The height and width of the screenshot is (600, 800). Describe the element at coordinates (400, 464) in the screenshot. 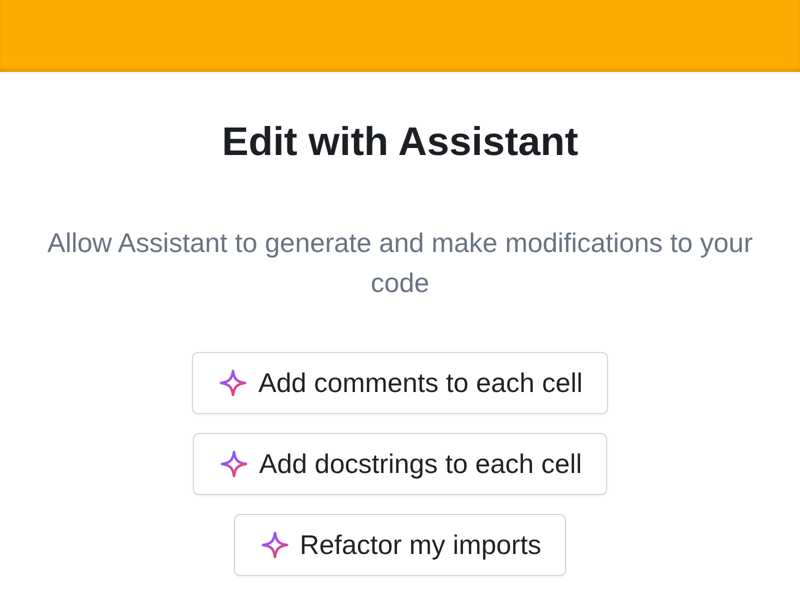

I see `suggestion-button: Add docstrings to each cell` at that location.